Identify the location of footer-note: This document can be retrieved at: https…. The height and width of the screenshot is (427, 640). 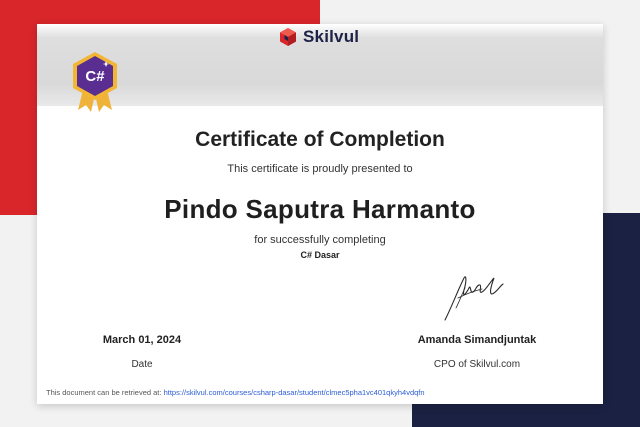
(235, 392).